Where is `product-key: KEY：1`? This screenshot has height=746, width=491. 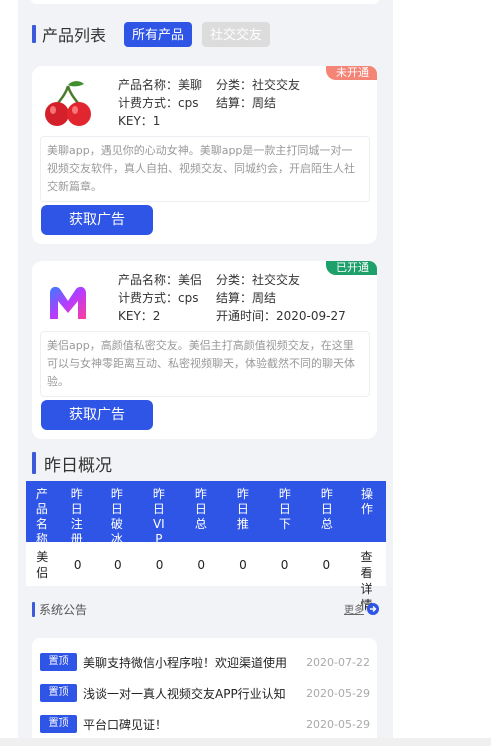 product-key: KEY：1 is located at coordinates (139, 121).